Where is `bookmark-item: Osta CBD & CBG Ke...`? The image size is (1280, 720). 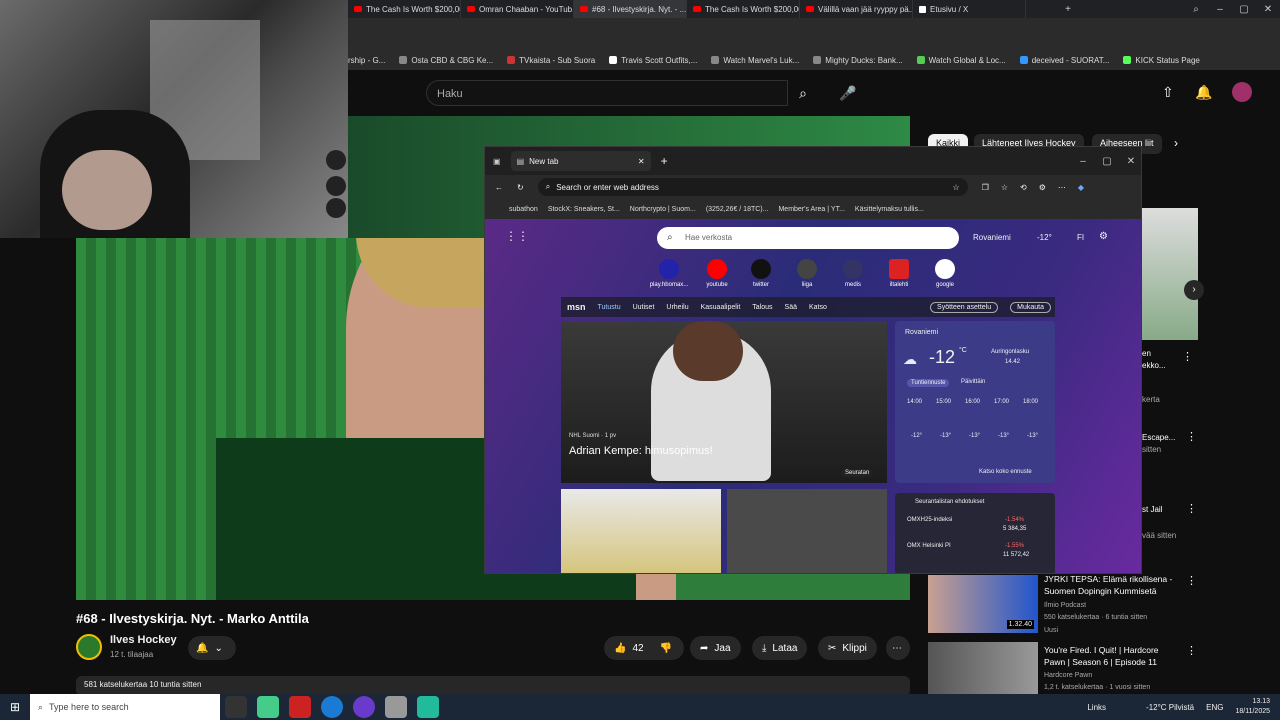
bookmark-item: Osta CBD & CBG Ke... is located at coordinates (446, 60).